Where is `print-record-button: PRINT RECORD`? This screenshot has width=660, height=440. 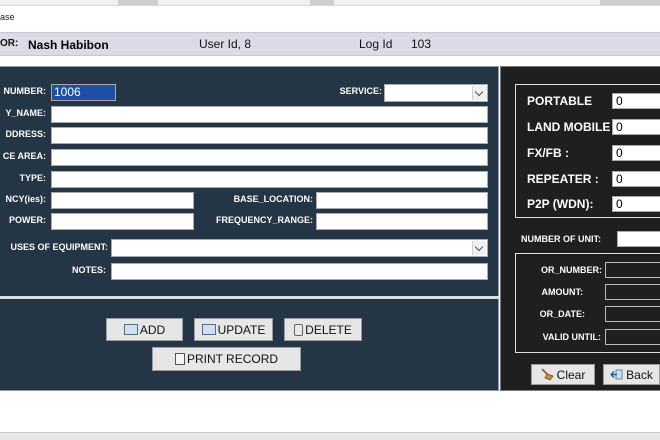 print-record-button: PRINT RECORD is located at coordinates (226, 359).